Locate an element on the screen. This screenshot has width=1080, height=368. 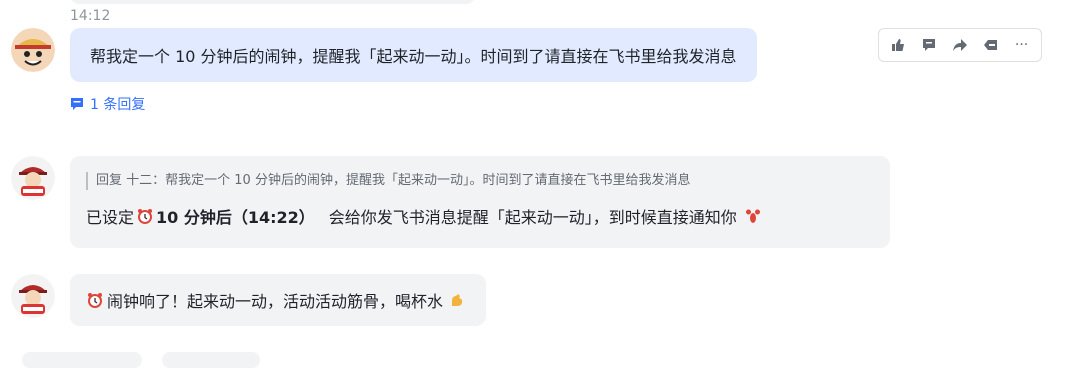
thread-icon is located at coordinates (77, 104).